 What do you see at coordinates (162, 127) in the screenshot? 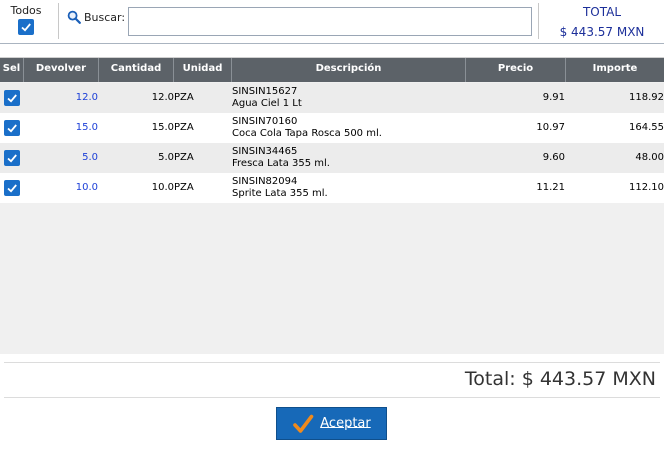
I see `cantidad-cell: 15.0` at bounding box center [162, 127].